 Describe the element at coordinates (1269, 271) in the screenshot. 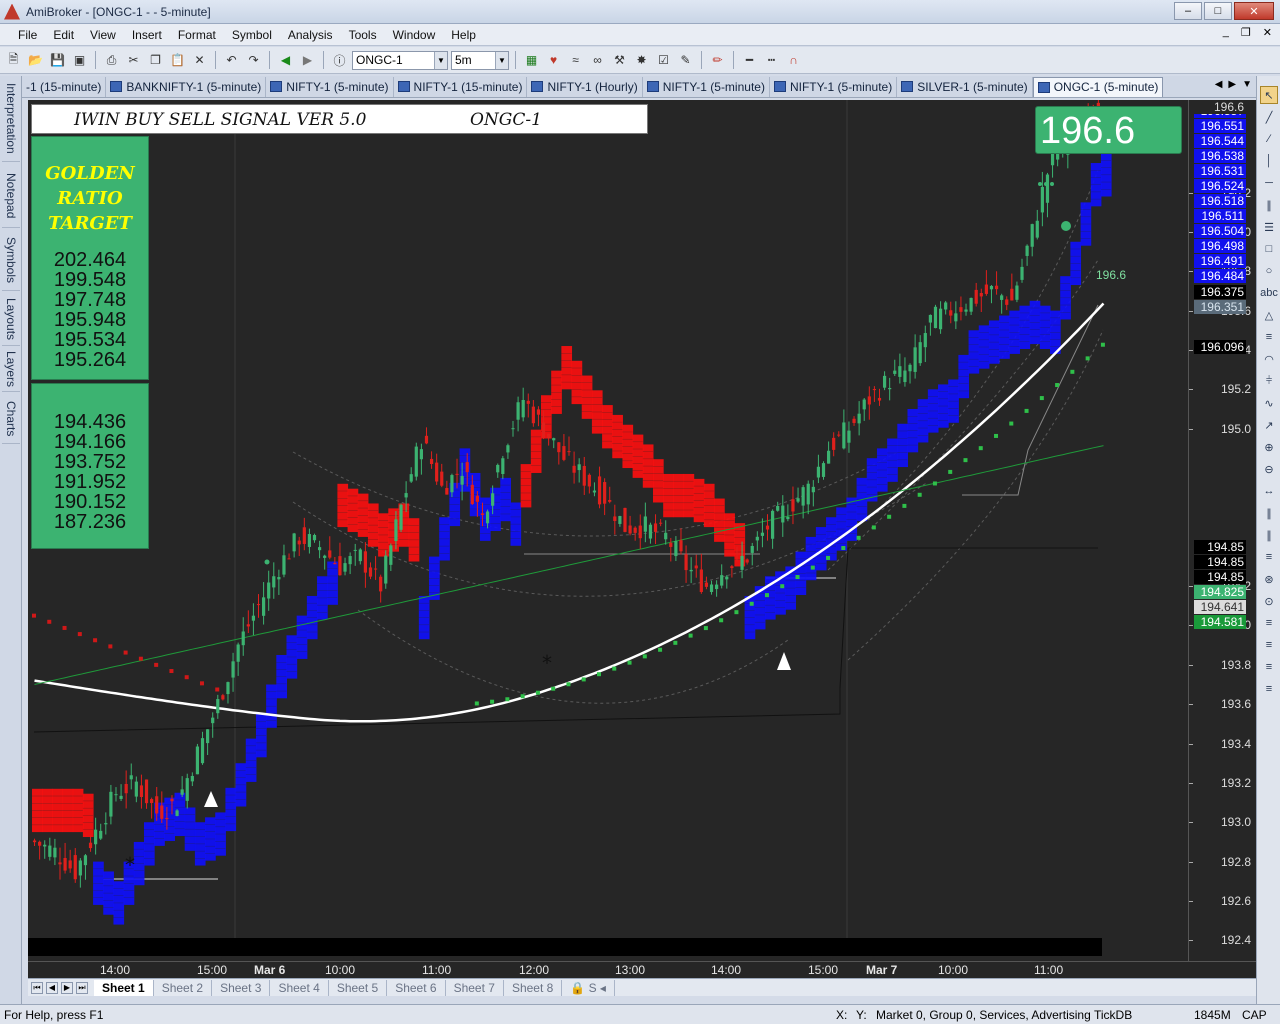

I see `ellipse-icon: ○` at that location.